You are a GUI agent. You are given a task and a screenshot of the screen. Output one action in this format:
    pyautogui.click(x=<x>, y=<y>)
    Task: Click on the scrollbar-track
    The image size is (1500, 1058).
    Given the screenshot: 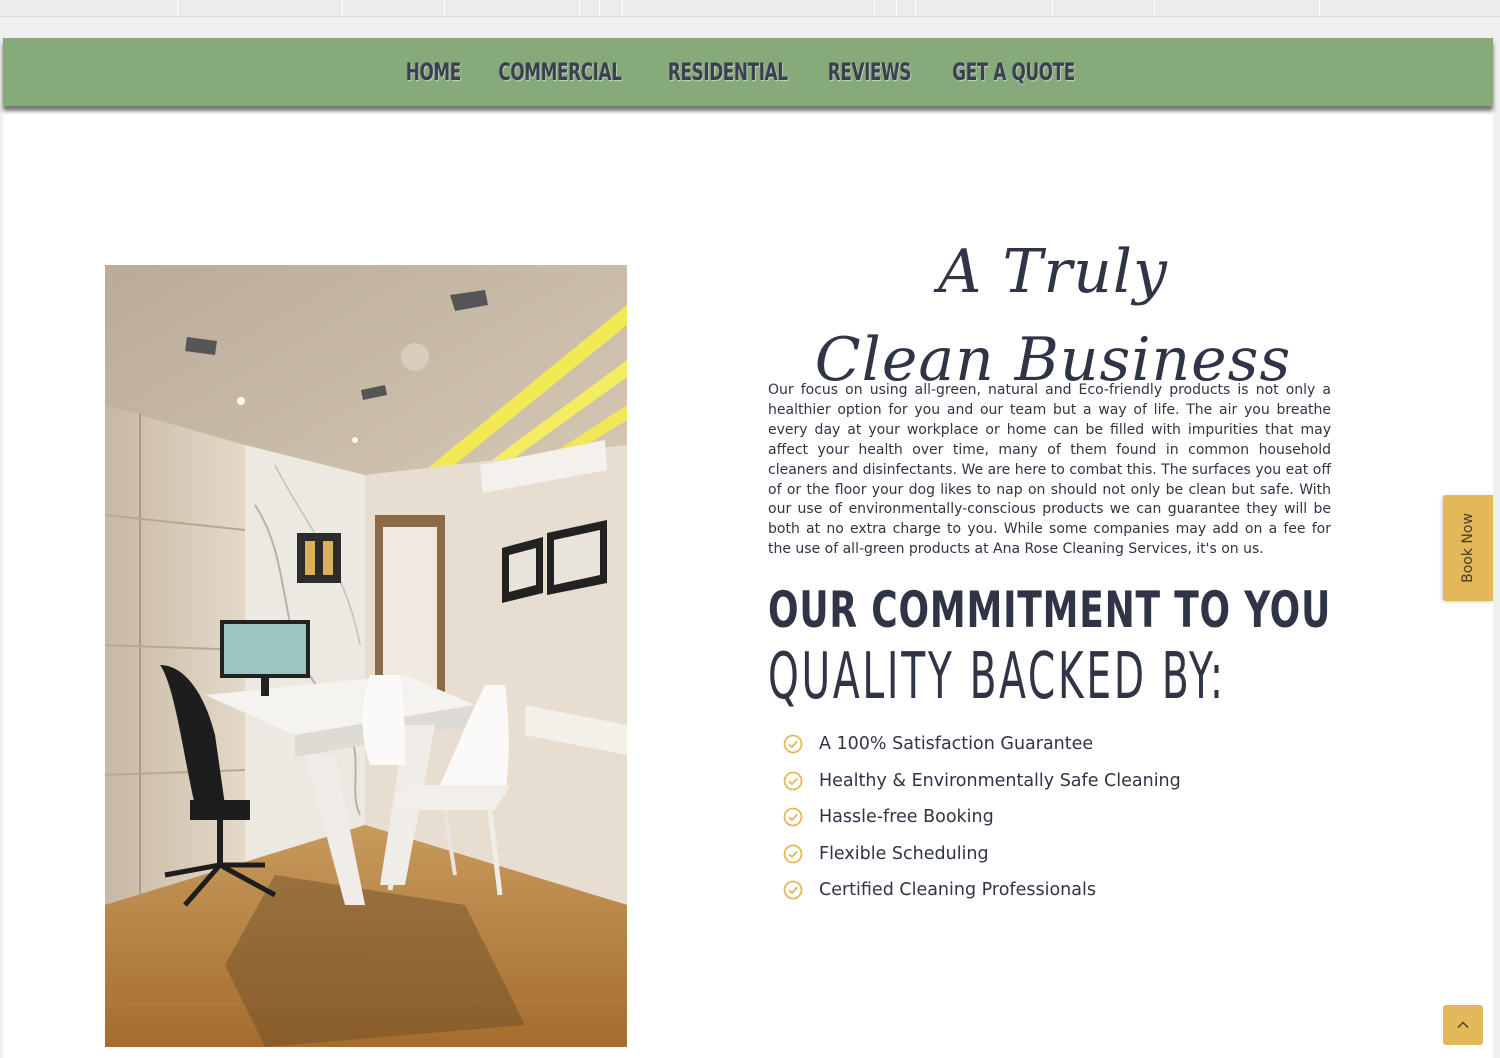 What is the action you would take?
    pyautogui.click(x=1496, y=548)
    